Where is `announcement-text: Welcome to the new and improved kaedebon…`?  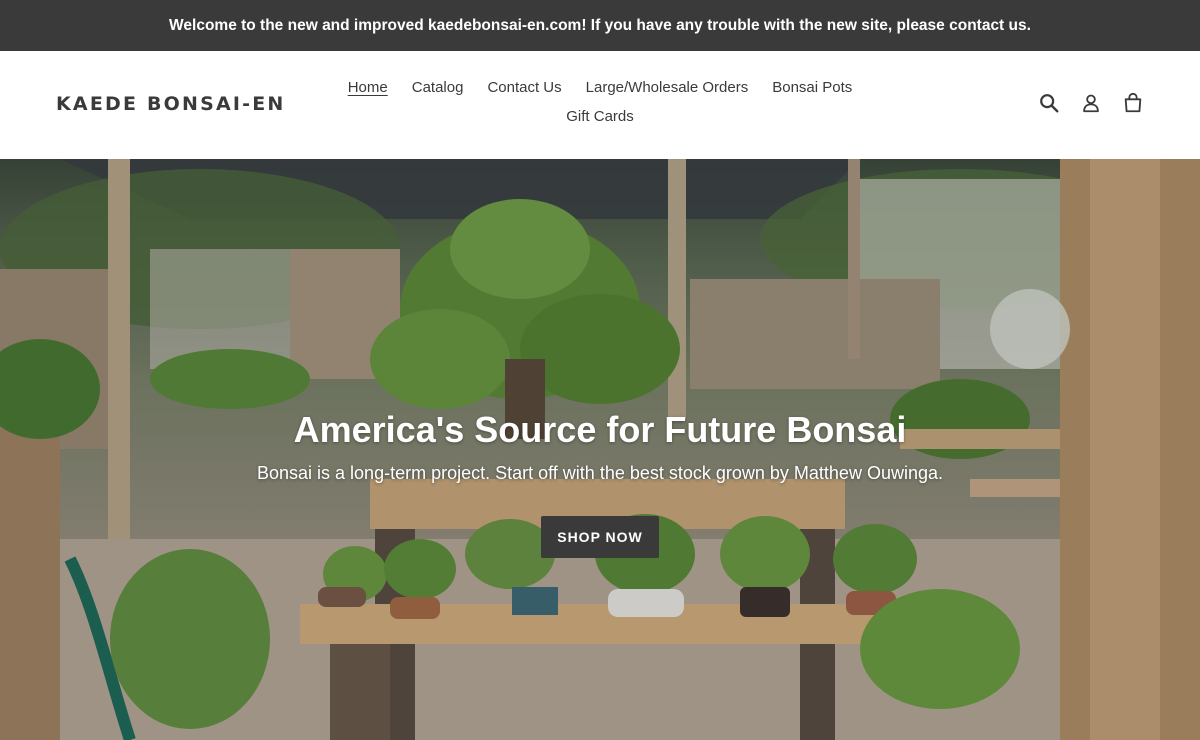 announcement-text: Welcome to the new and improved kaedebon… is located at coordinates (600, 25).